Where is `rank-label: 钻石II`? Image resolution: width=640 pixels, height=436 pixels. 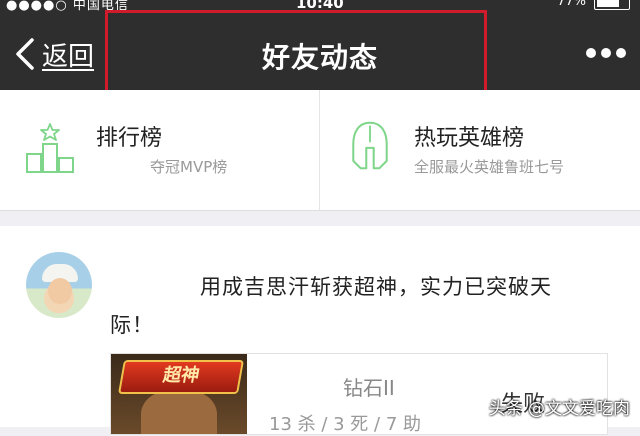 rank-label: 钻石II is located at coordinates (369, 388).